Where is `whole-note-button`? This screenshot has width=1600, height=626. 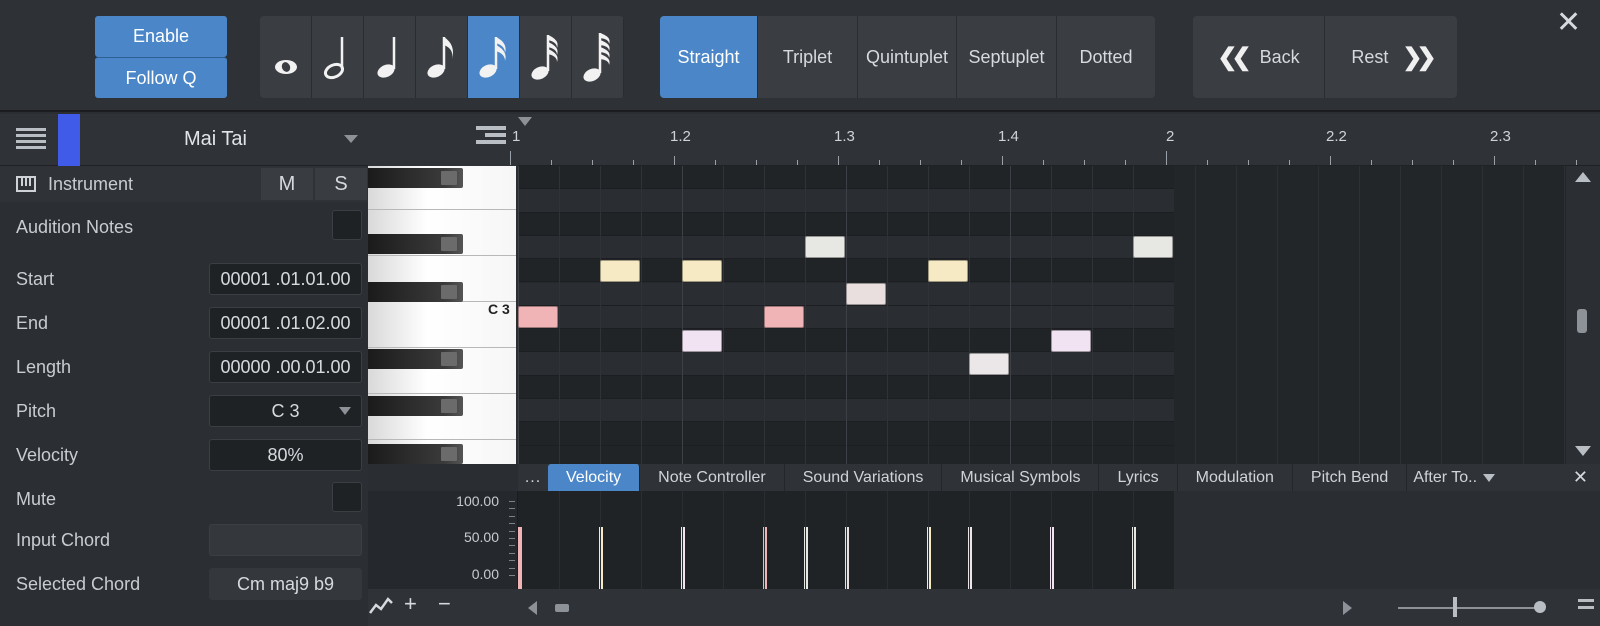 whole-note-button is located at coordinates (286, 57).